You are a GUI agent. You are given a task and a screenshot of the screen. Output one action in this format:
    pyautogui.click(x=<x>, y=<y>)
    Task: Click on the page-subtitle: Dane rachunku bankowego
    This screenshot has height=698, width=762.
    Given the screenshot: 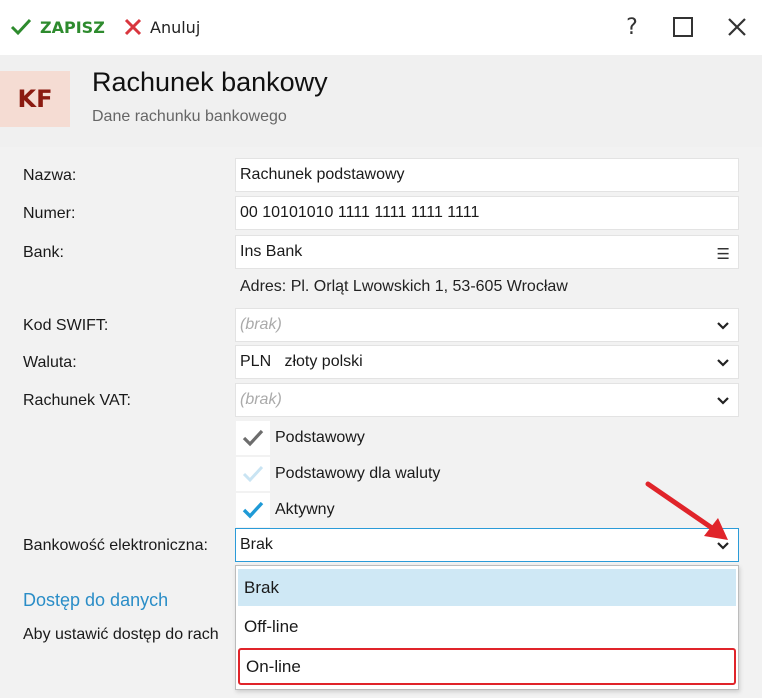 What is the action you would take?
    pyautogui.click(x=189, y=116)
    